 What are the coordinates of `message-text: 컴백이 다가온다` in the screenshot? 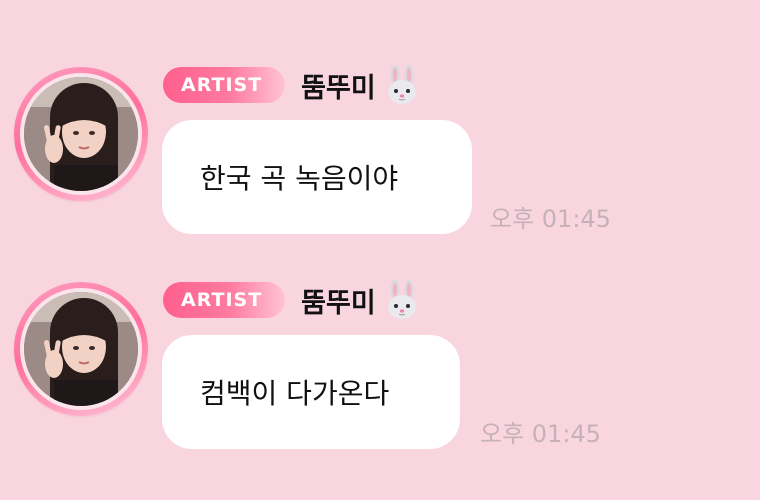 It's located at (295, 393).